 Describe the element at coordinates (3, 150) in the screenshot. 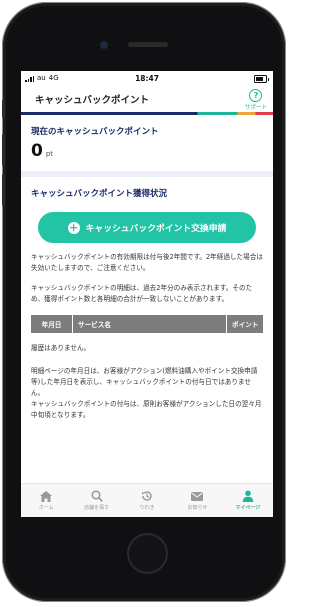

I see `volume-up-button` at that location.